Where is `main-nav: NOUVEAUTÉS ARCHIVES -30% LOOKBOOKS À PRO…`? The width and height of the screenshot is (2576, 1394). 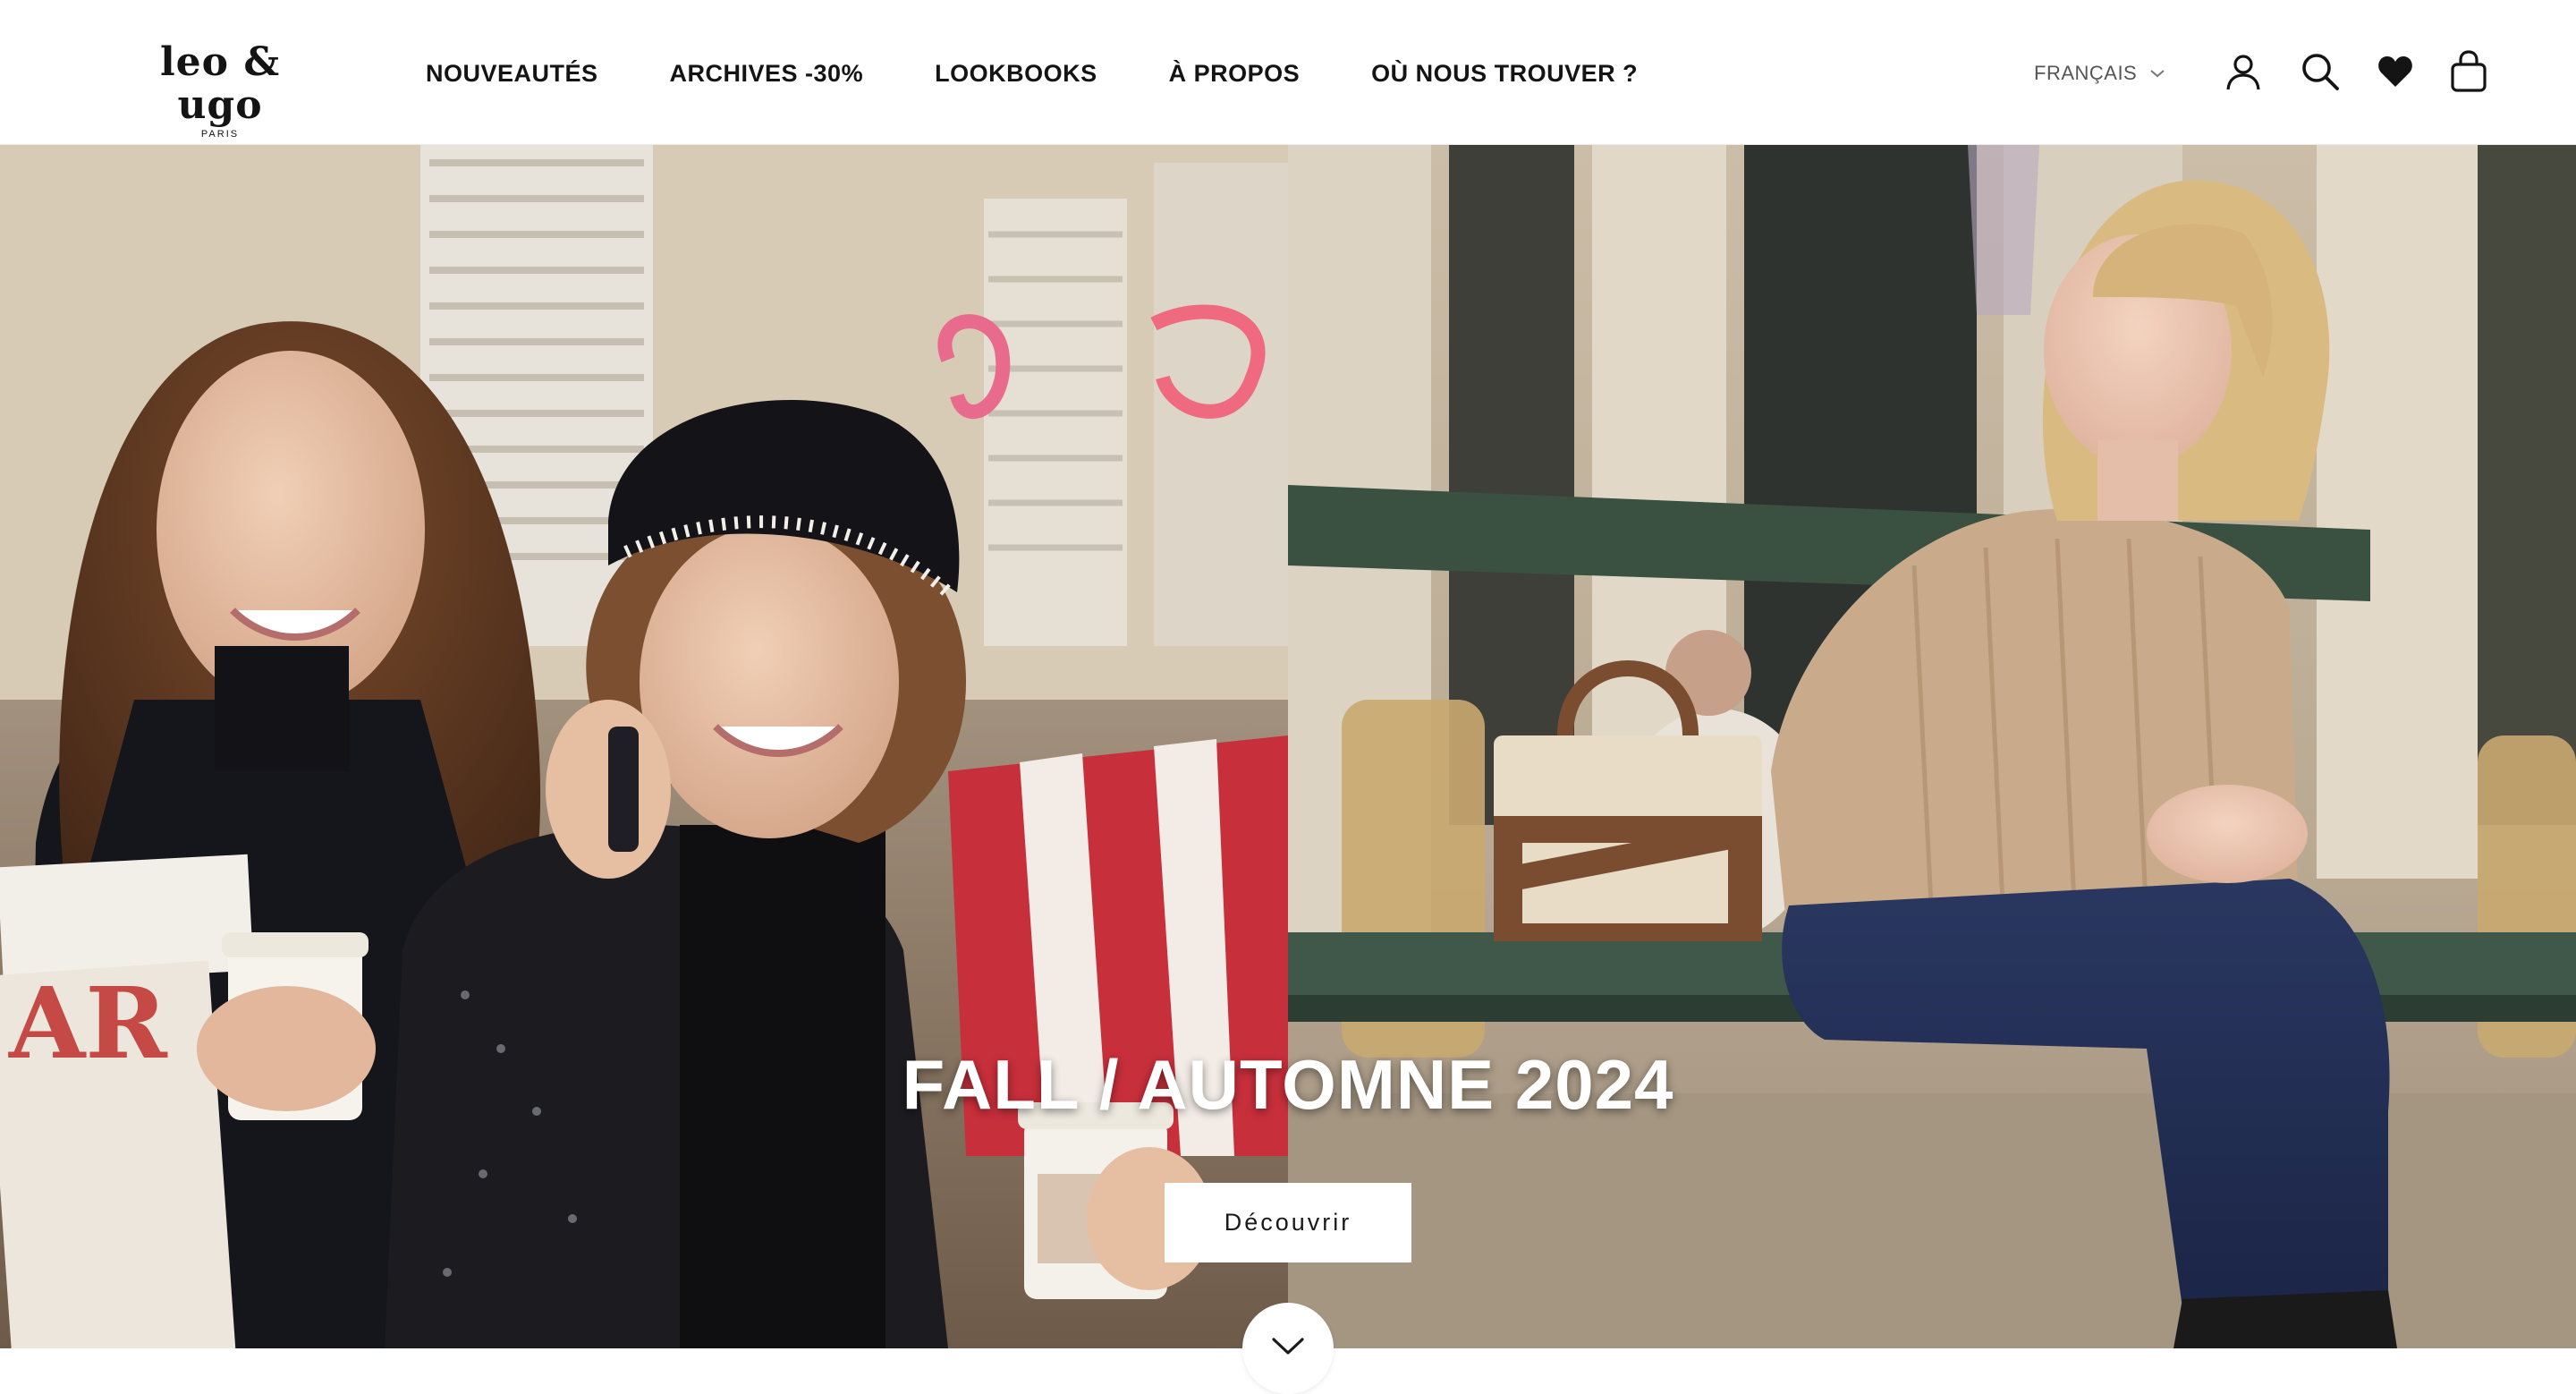 main-nav: NOUVEAUTÉS ARCHIVES -30% LOOKBOOKS À PRO… is located at coordinates (1067, 74).